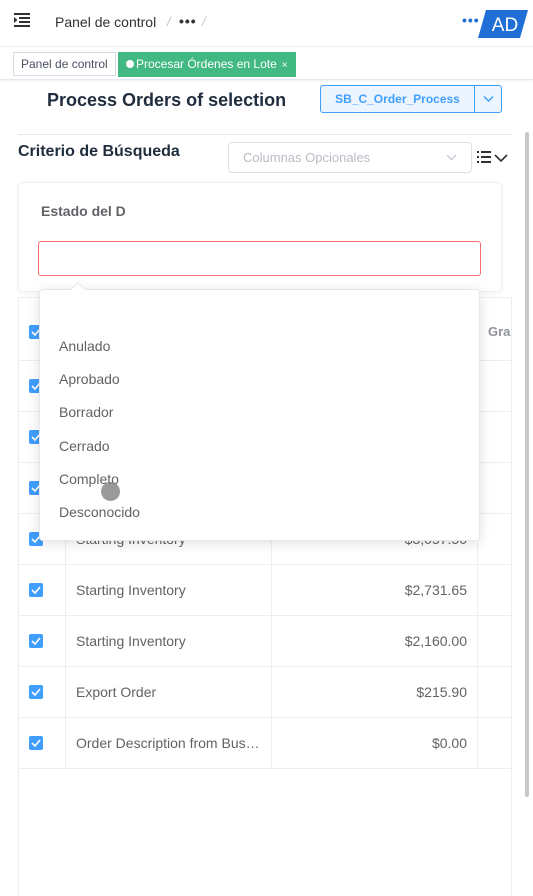 The height and width of the screenshot is (896, 533). What do you see at coordinates (130, 64) in the screenshot?
I see `active-dot-icon` at bounding box center [130, 64].